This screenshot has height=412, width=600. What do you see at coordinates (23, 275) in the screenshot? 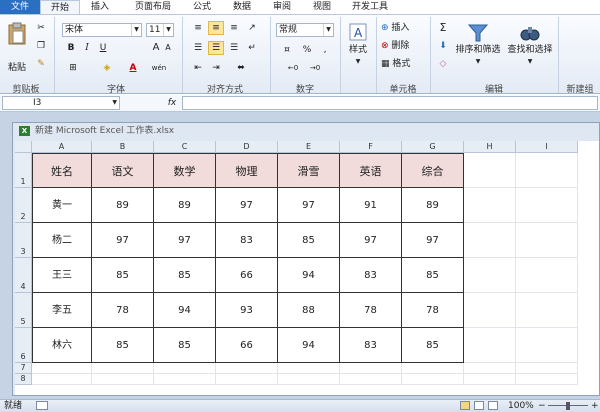
I see `row-header: 4` at bounding box center [23, 275].